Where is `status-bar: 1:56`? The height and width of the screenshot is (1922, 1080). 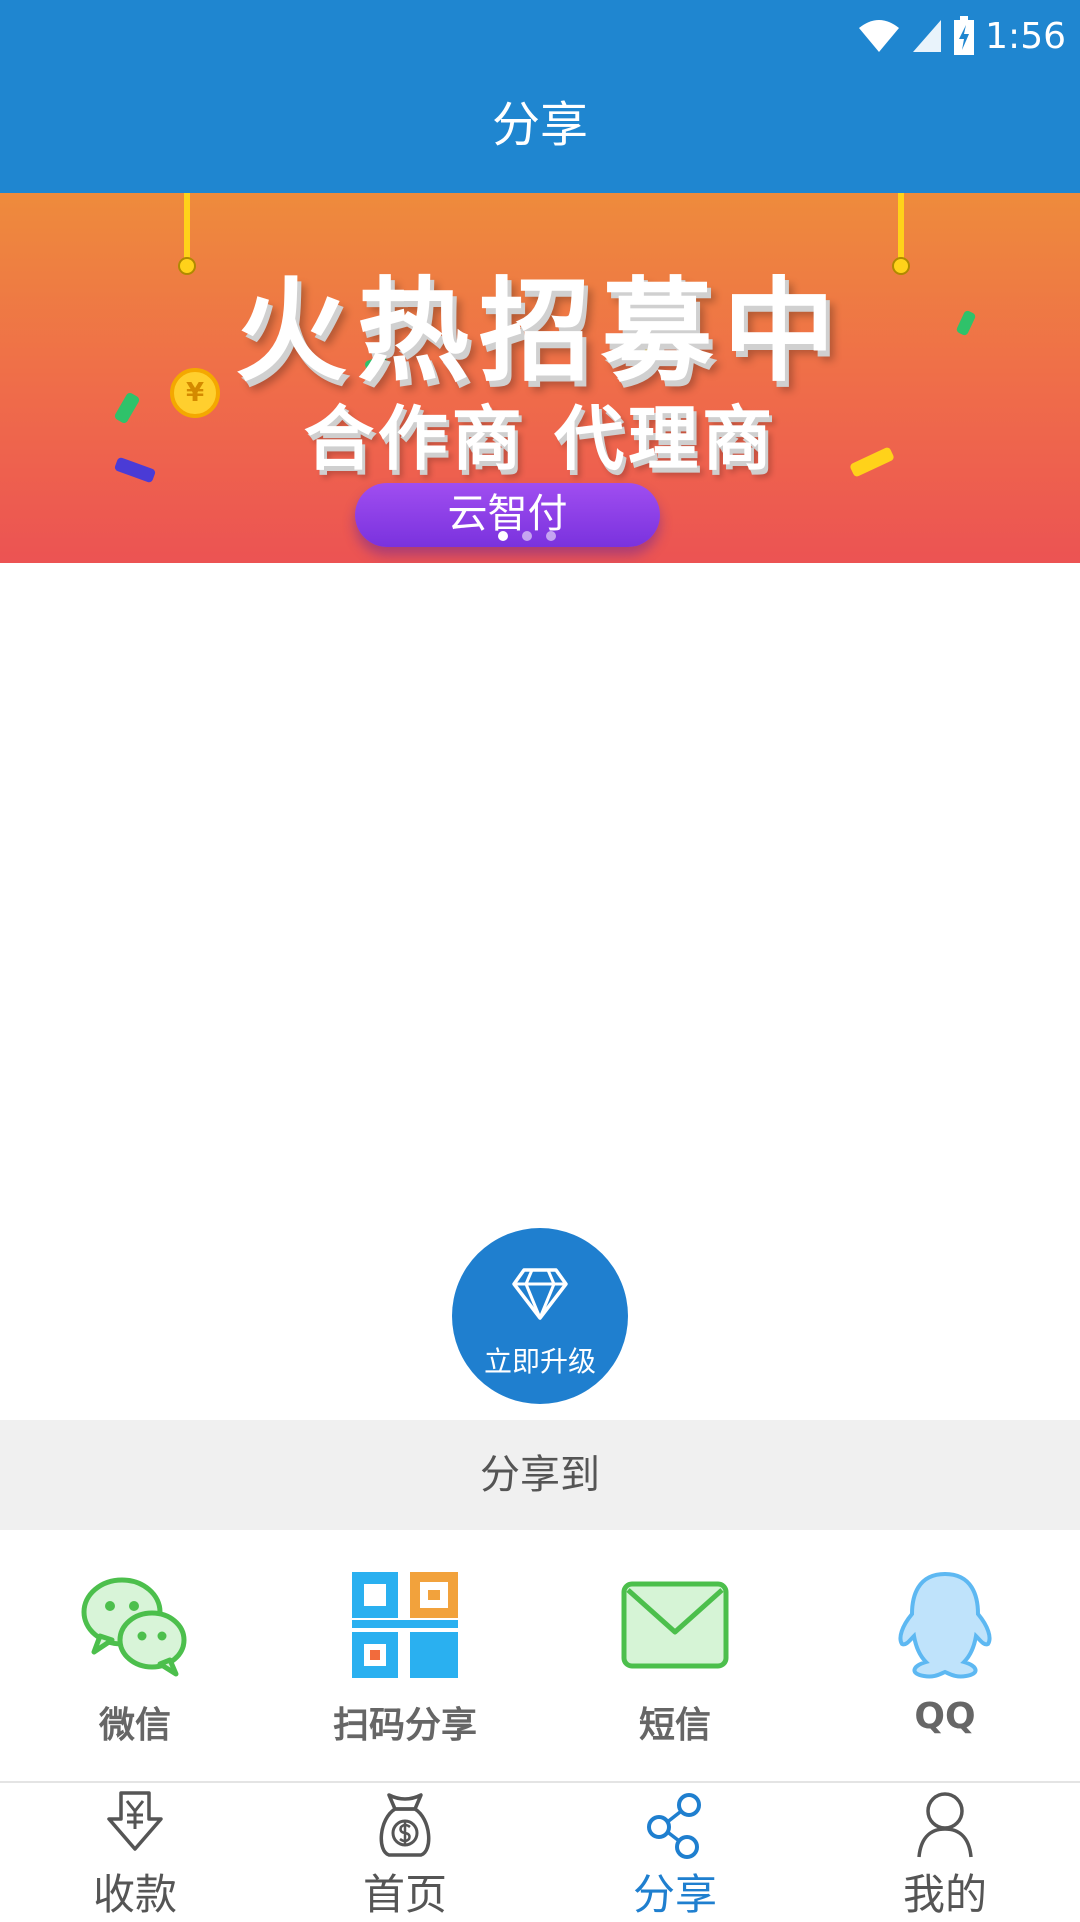 status-bar: 1:56 is located at coordinates (961, 36).